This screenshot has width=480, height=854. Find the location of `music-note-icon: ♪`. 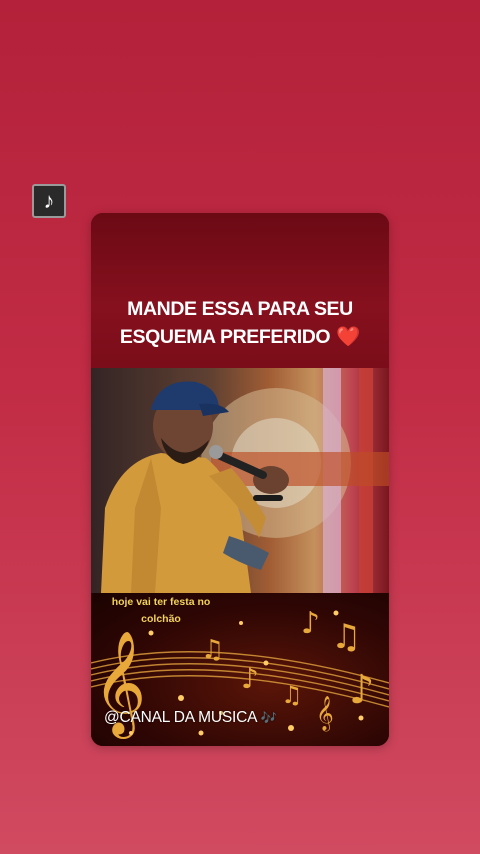

music-note-icon: ♪ is located at coordinates (49, 201).